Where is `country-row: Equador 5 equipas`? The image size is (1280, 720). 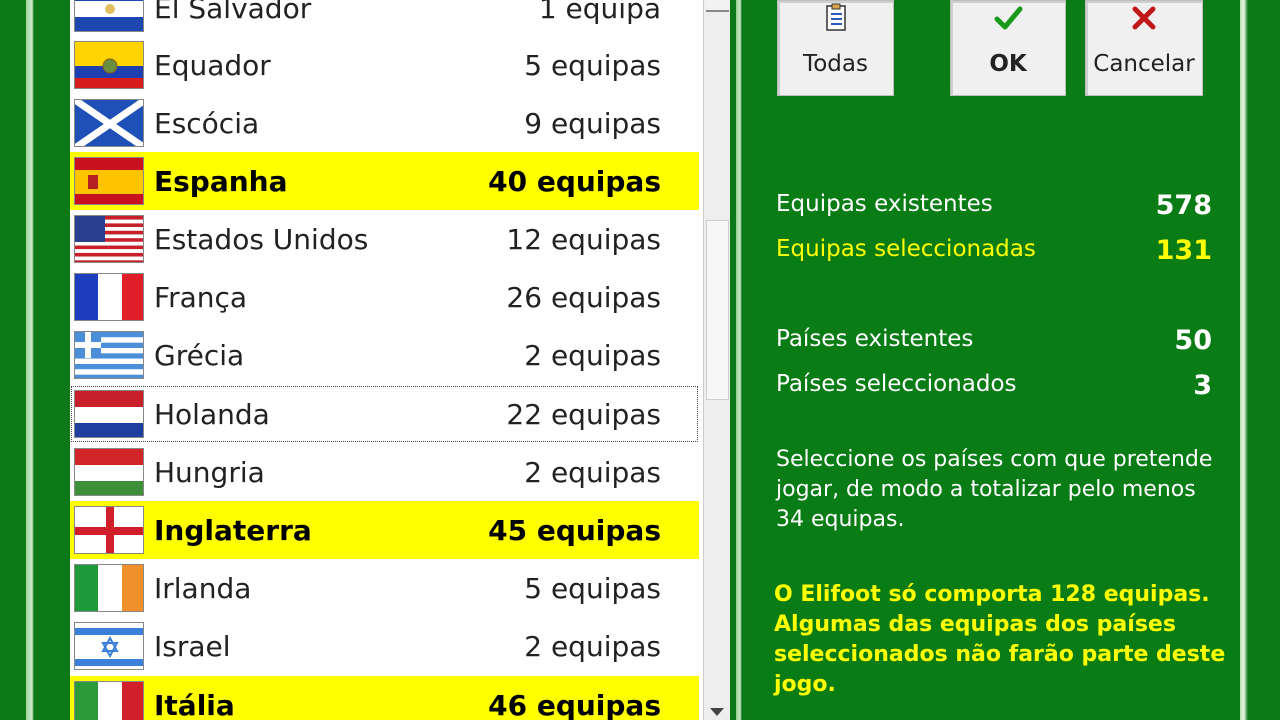 country-row: Equador 5 equipas is located at coordinates (384, 65).